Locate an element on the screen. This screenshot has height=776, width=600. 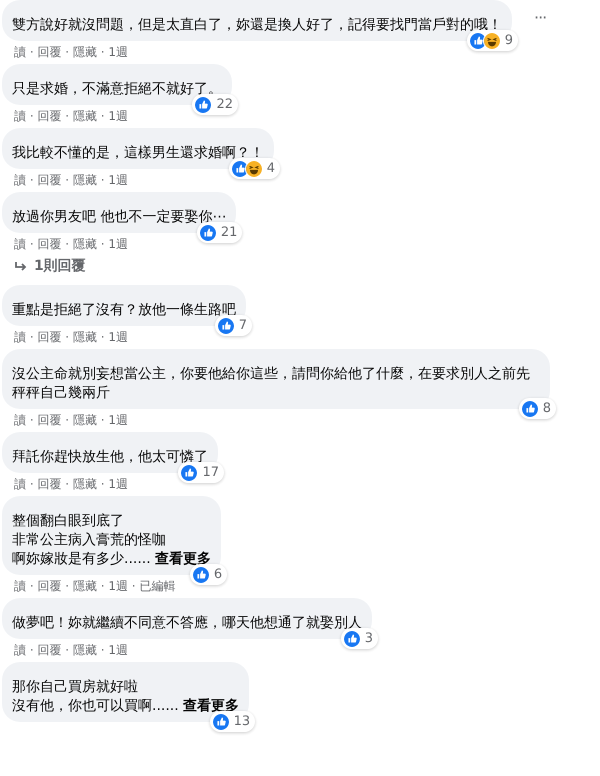
reaction-count: 13 is located at coordinates (233, 721).